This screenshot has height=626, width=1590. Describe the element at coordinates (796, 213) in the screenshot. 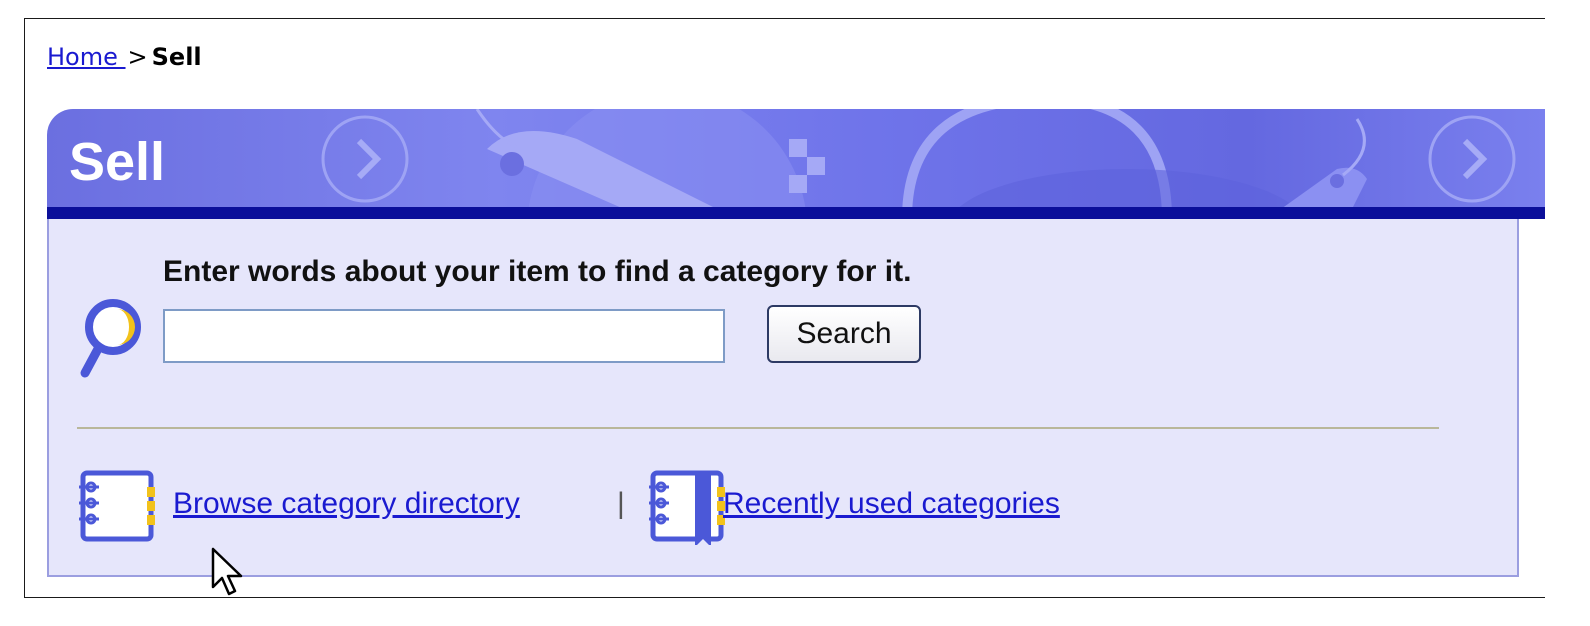

I see `banner-underline-bar` at that location.